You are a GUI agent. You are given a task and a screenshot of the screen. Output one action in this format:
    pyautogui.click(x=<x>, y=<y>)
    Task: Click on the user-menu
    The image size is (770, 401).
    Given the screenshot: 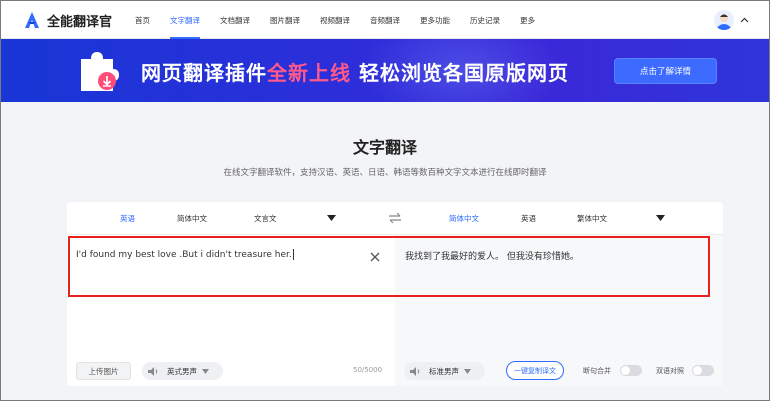 What is the action you would take?
    pyautogui.click(x=731, y=20)
    